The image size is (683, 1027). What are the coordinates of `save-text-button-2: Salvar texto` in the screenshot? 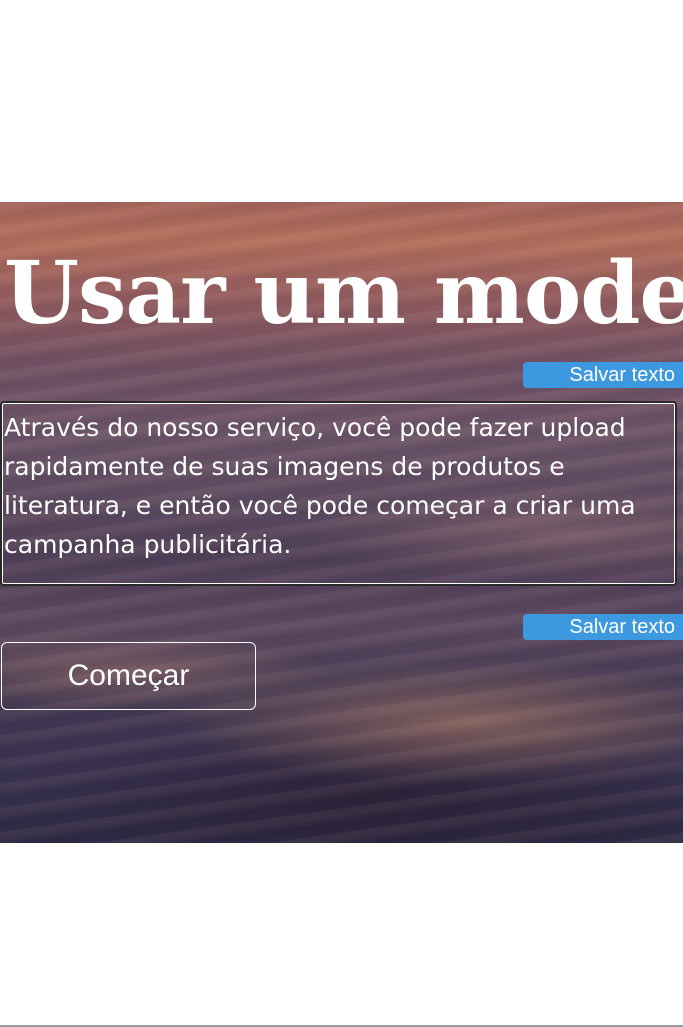 It's located at (603, 627).